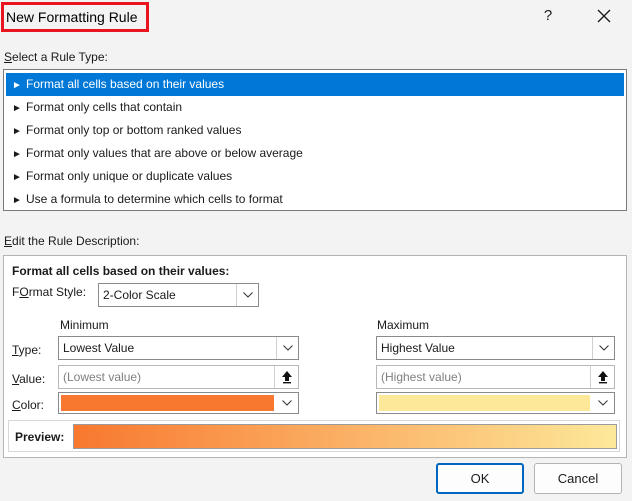 This screenshot has width=632, height=501. What do you see at coordinates (60, 57) in the screenshot?
I see `rule-type-label-rest: elect a Rule Type:` at bounding box center [60, 57].